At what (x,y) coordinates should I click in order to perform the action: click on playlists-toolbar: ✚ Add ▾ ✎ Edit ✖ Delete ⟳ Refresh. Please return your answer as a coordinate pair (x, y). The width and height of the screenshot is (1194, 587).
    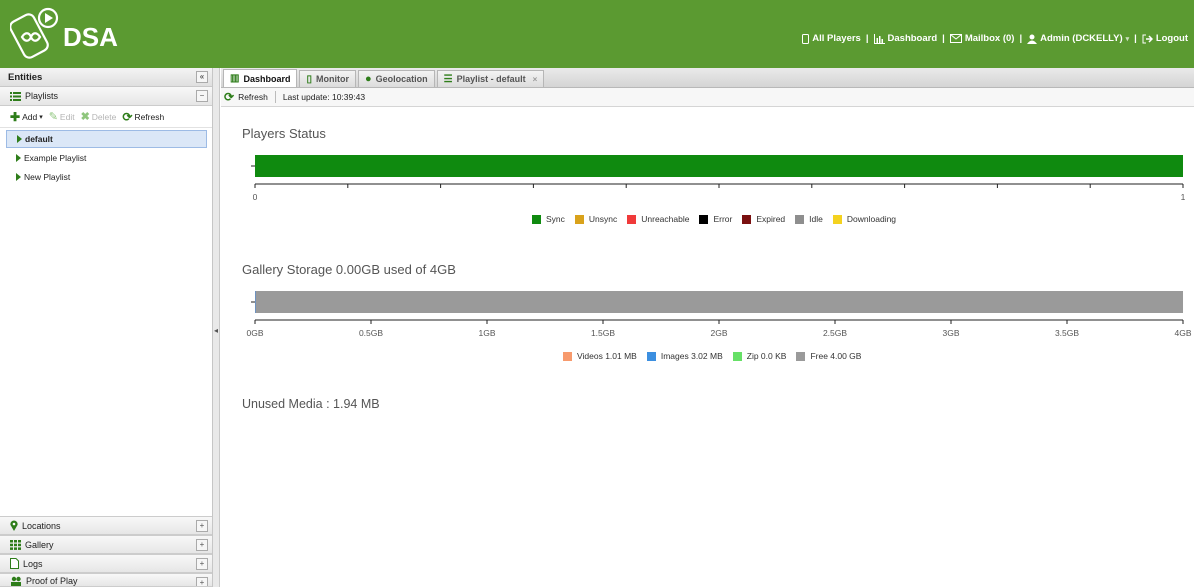
    Looking at the image, I should click on (106, 117).